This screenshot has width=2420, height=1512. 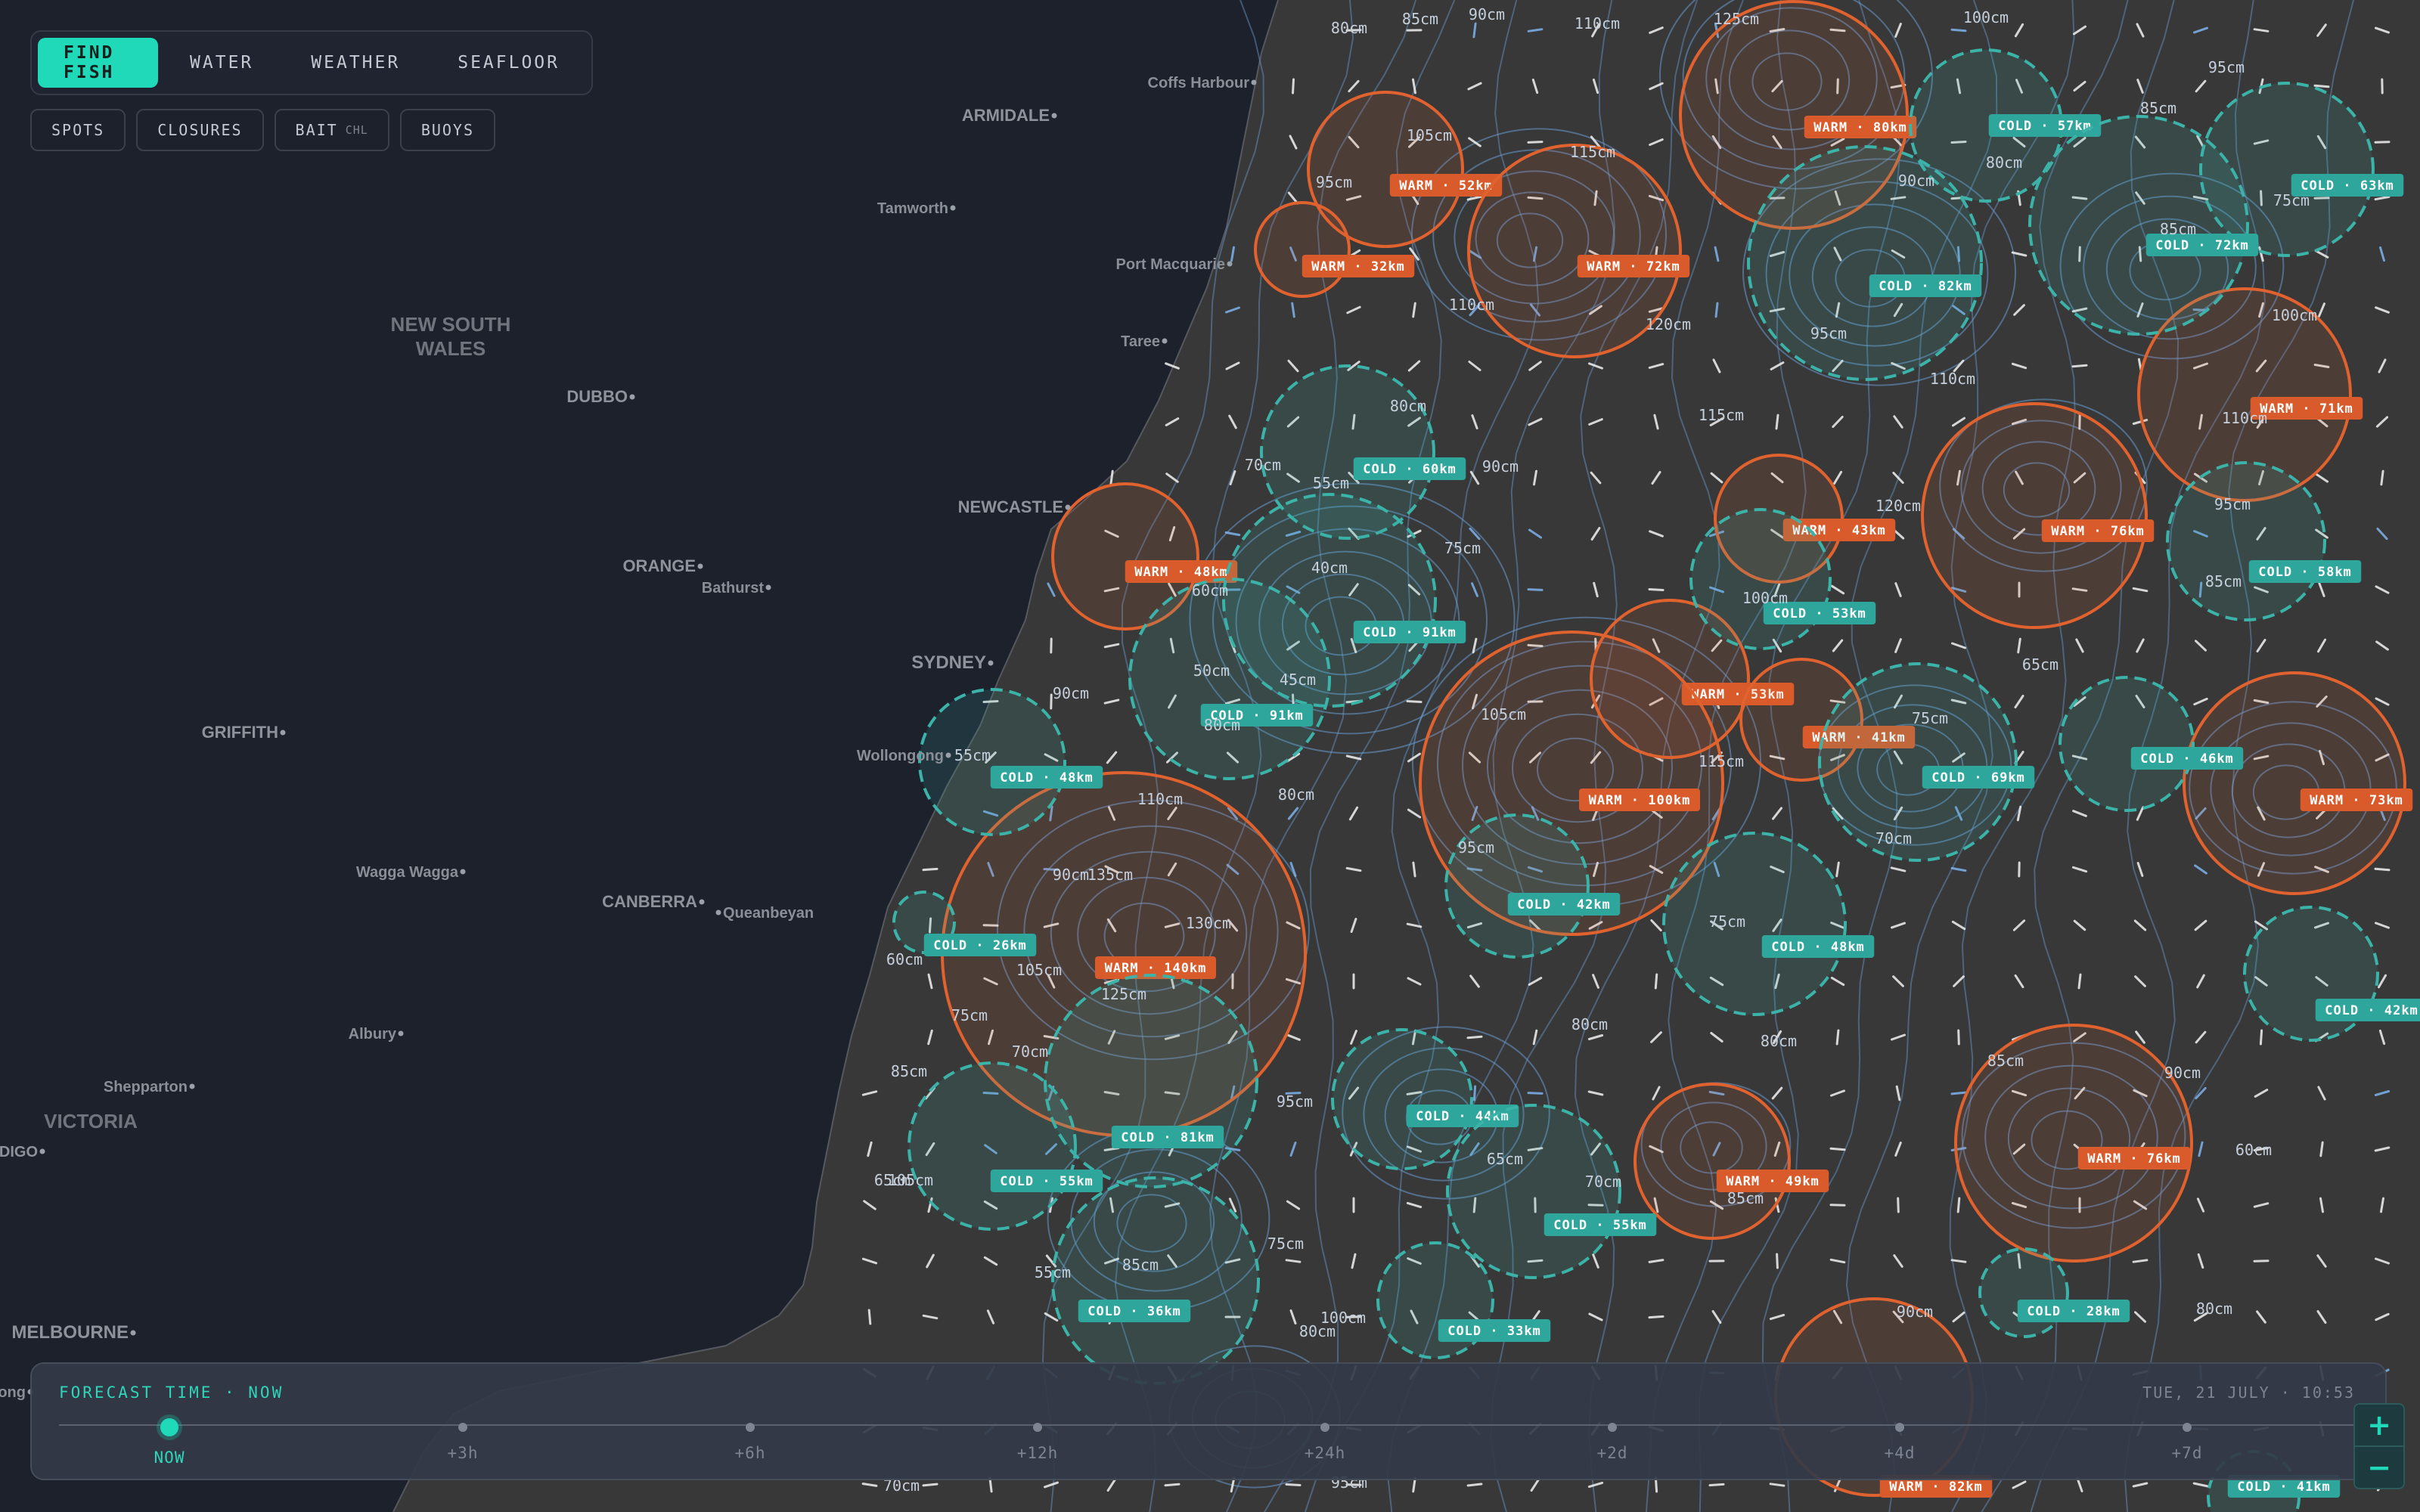 I want to click on eddy-tag-label: COLD · 82km, so click(x=1925, y=286).